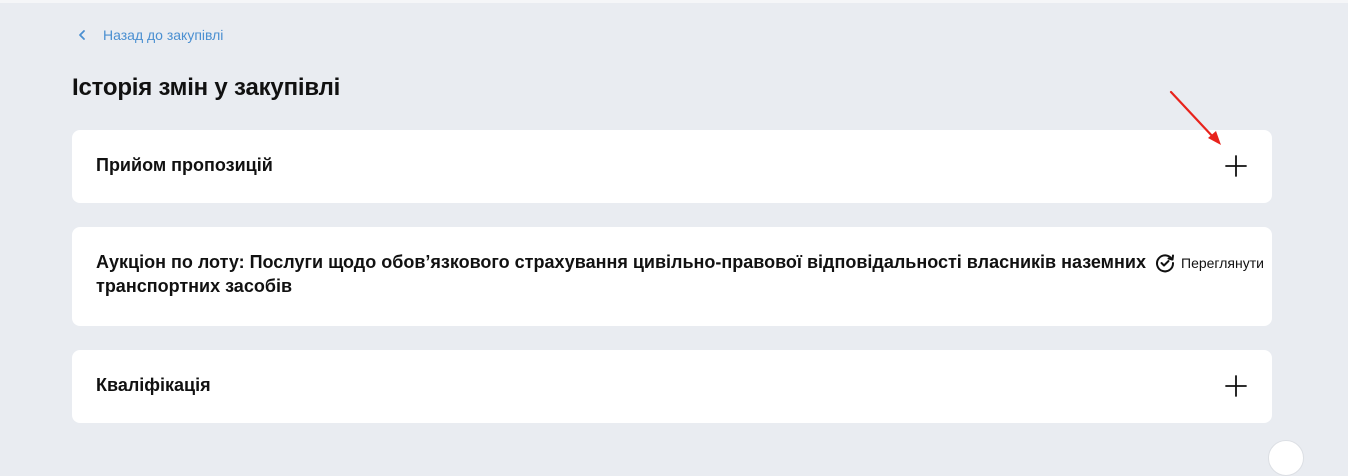 The width and height of the screenshot is (1348, 476). What do you see at coordinates (672, 166) in the screenshot?
I see `section-card-proposals: Прийом пропозицій` at bounding box center [672, 166].